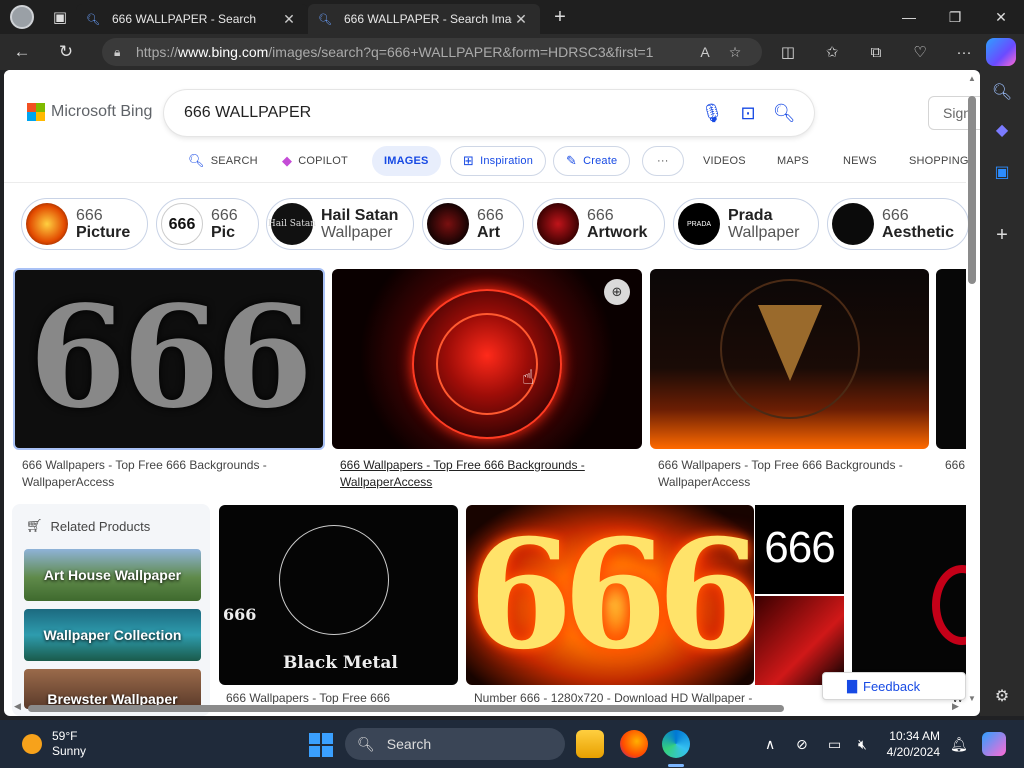  I want to click on scroll-up-icon: ▲, so click(972, 78).